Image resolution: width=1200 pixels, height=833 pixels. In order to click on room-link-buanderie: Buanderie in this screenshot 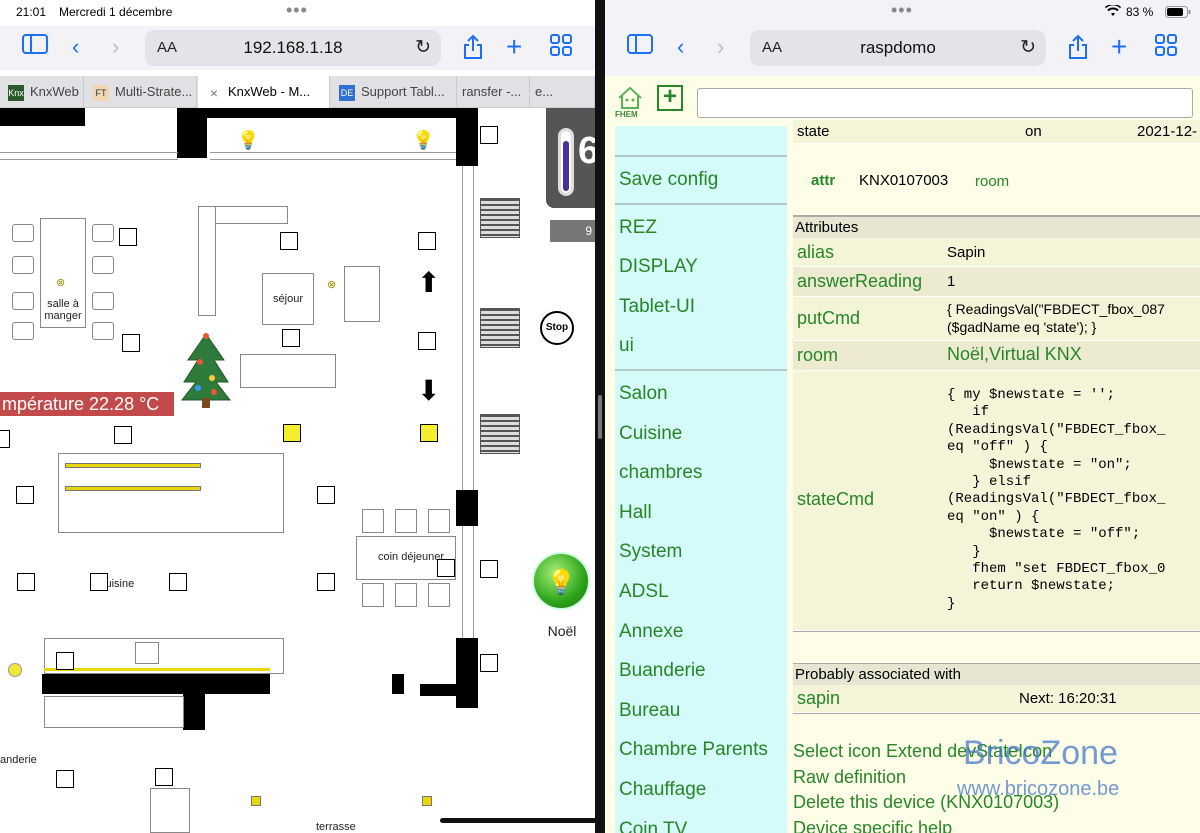, I will do `click(701, 671)`.